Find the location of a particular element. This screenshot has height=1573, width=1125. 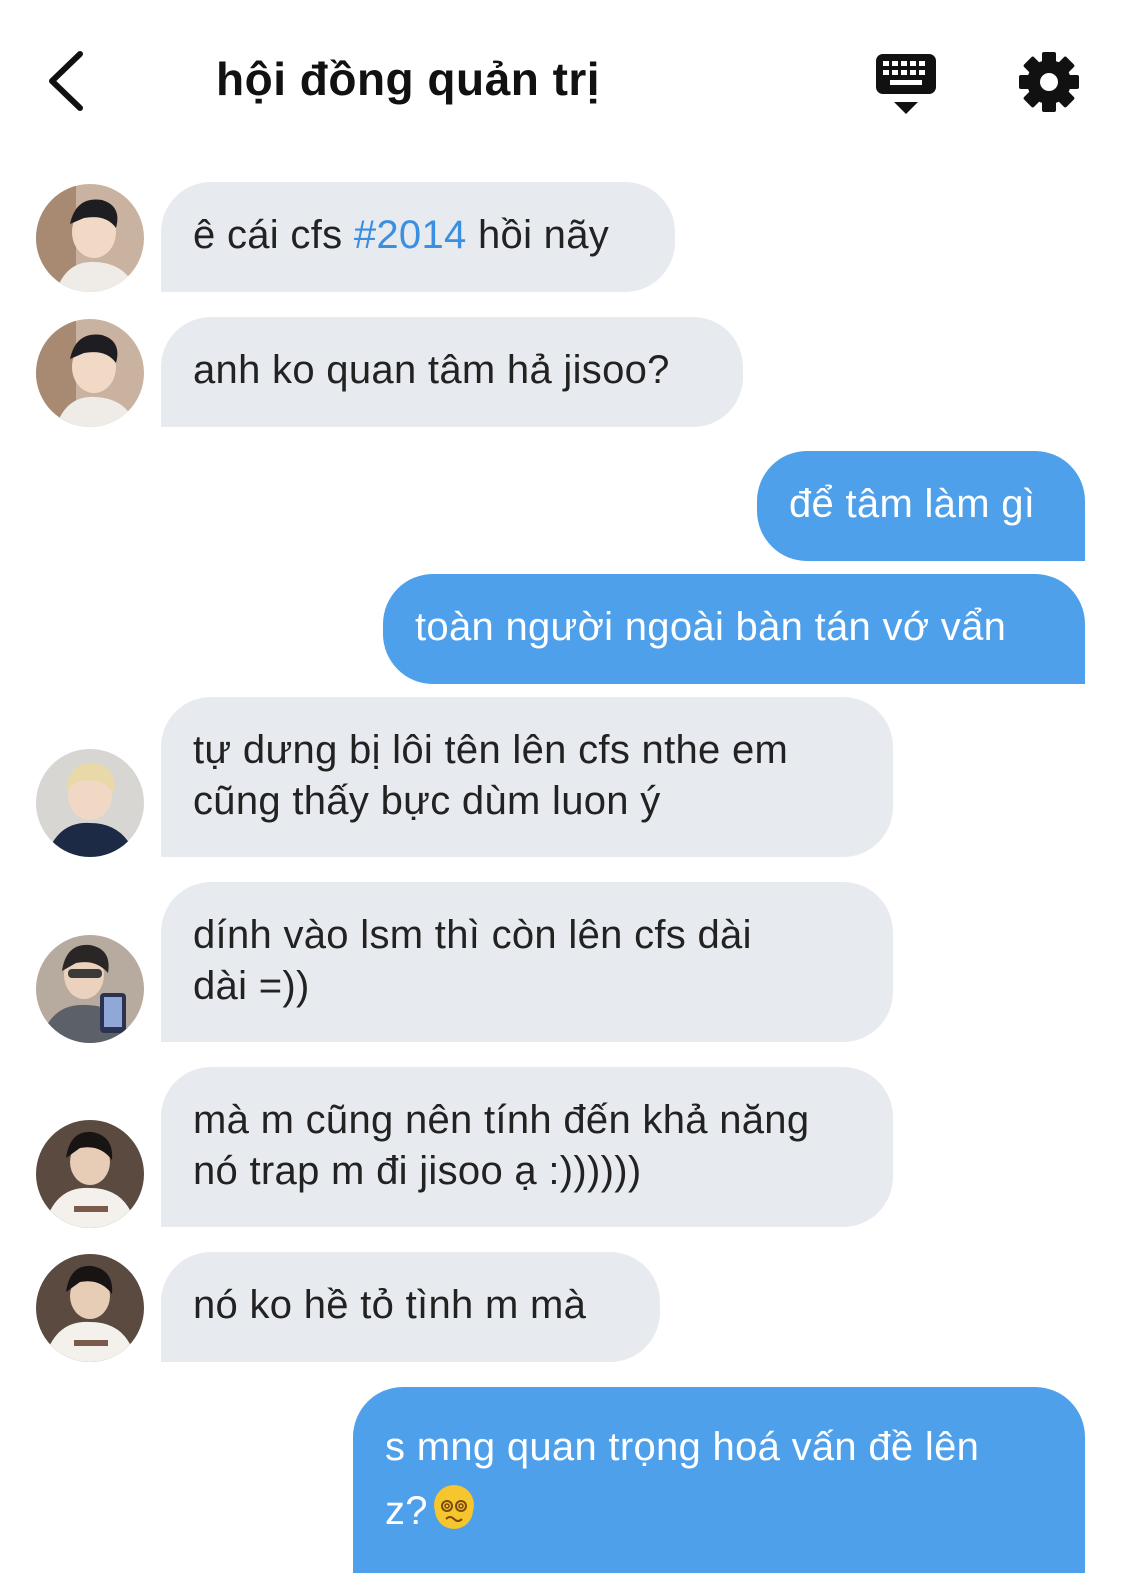

dizzy-face-emoji-icon is located at coordinates (453, 1507).